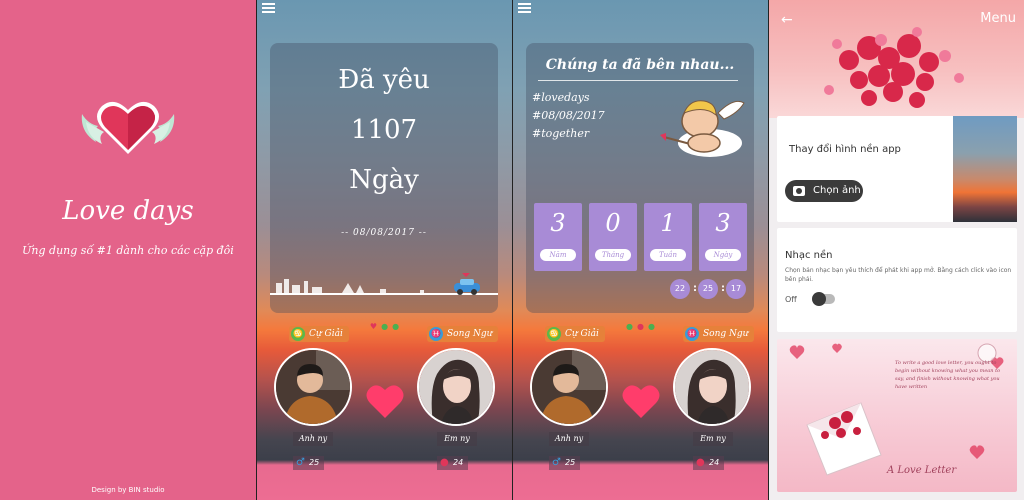 Image resolution: width=1024 pixels, height=500 pixels. I want to click on days-count: 1107, so click(384, 130).